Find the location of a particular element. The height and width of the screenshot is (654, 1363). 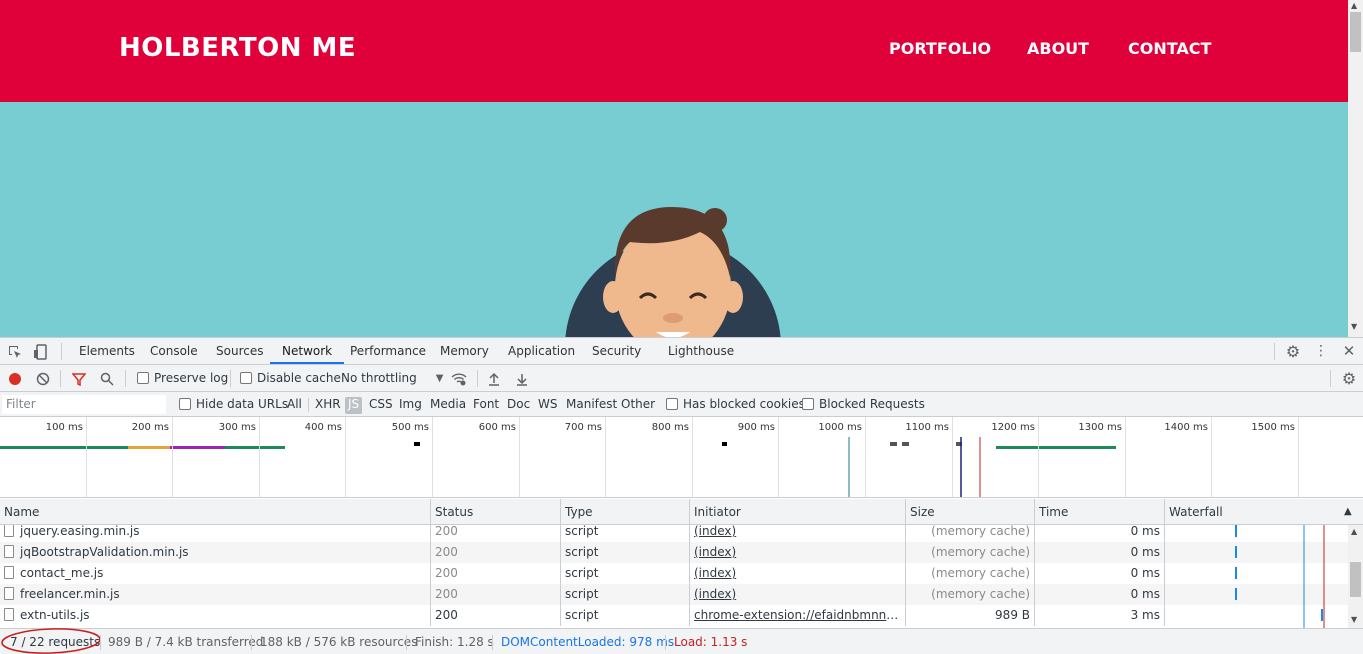

tab-console: Console is located at coordinates (174, 351).